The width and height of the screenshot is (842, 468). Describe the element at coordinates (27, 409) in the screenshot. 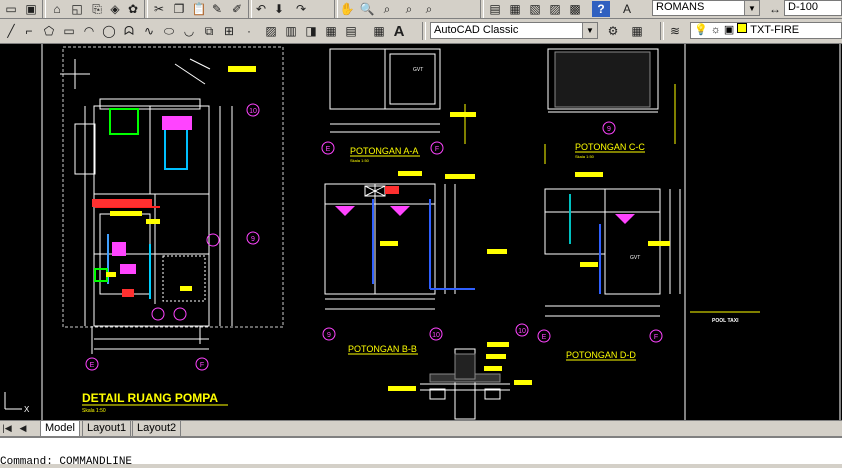

I see `ucs-x-label: X` at that location.